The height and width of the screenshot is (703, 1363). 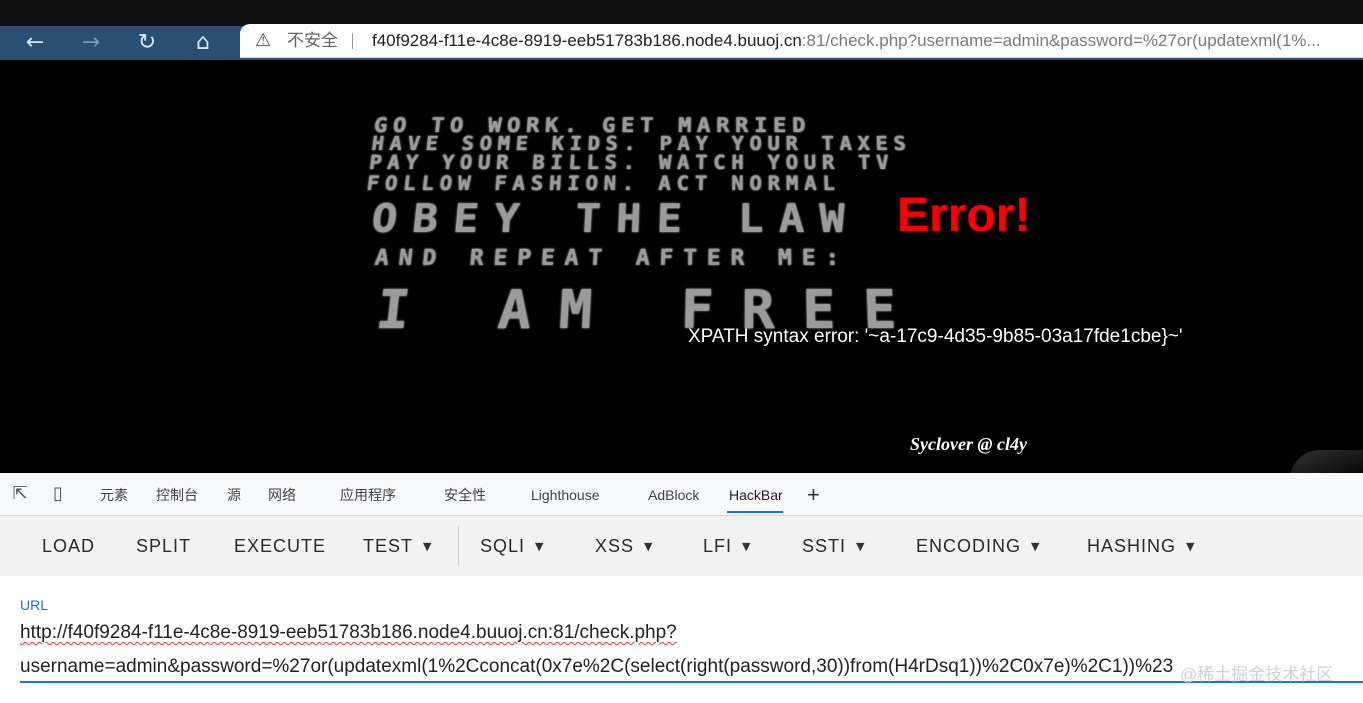 I want to click on test-dropdown: TEST ▼, so click(x=397, y=546).